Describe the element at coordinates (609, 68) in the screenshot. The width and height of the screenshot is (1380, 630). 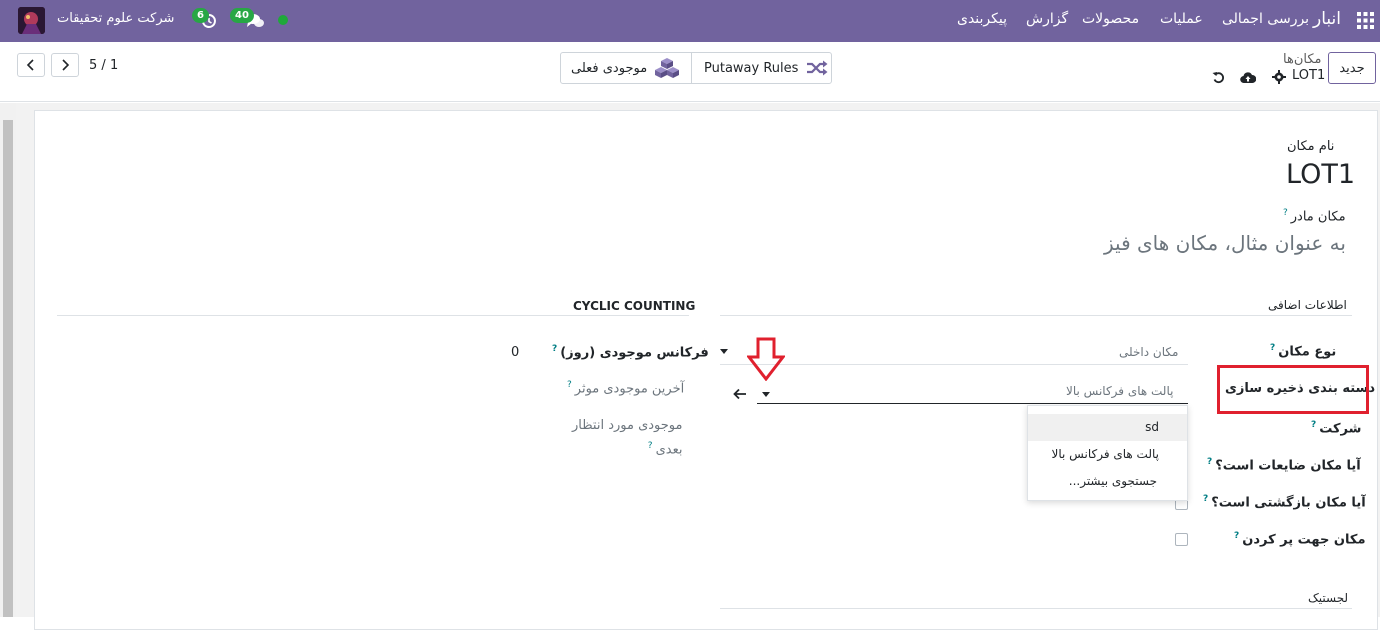
I see `current-stock-label: موجودی فعلی` at that location.